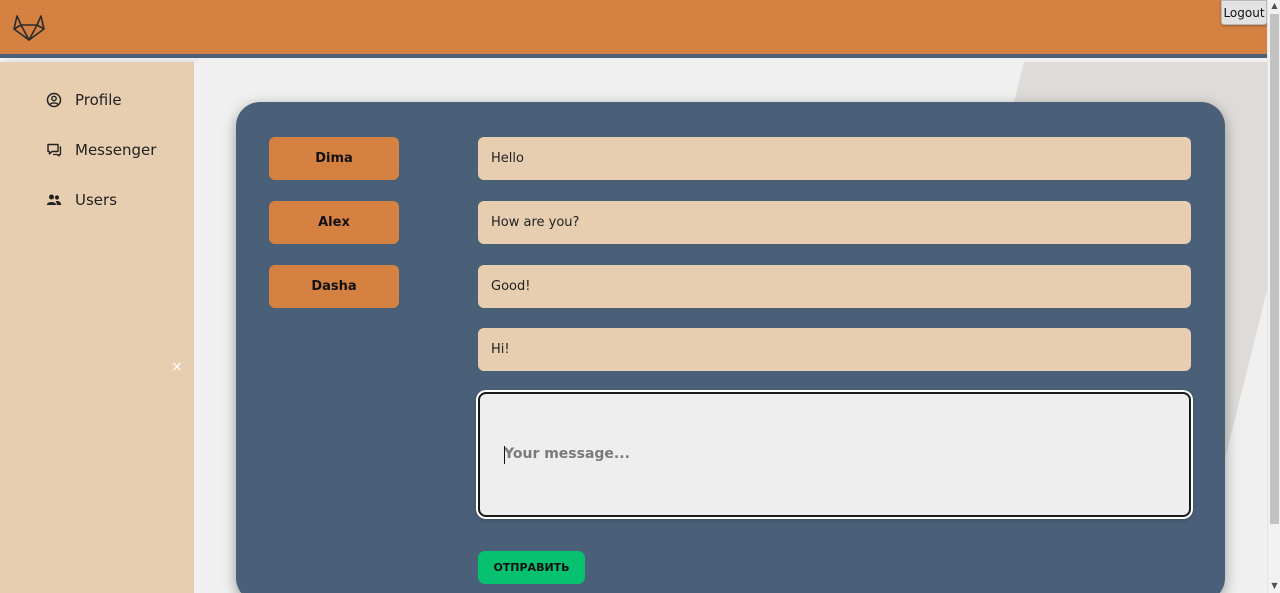 The width and height of the screenshot is (1280, 593). Describe the element at coordinates (54, 200) in the screenshot. I see `users-icon` at that location.